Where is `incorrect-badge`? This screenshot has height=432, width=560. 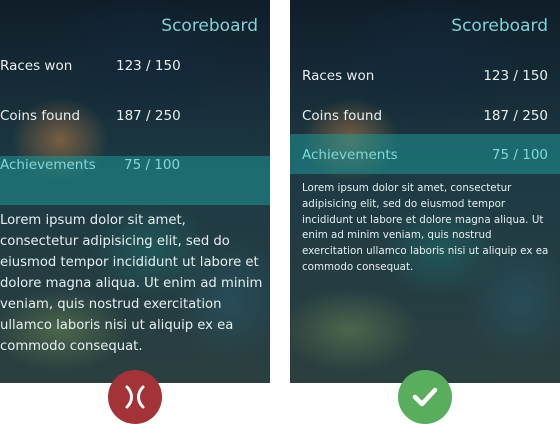
incorrect-badge is located at coordinates (135, 397).